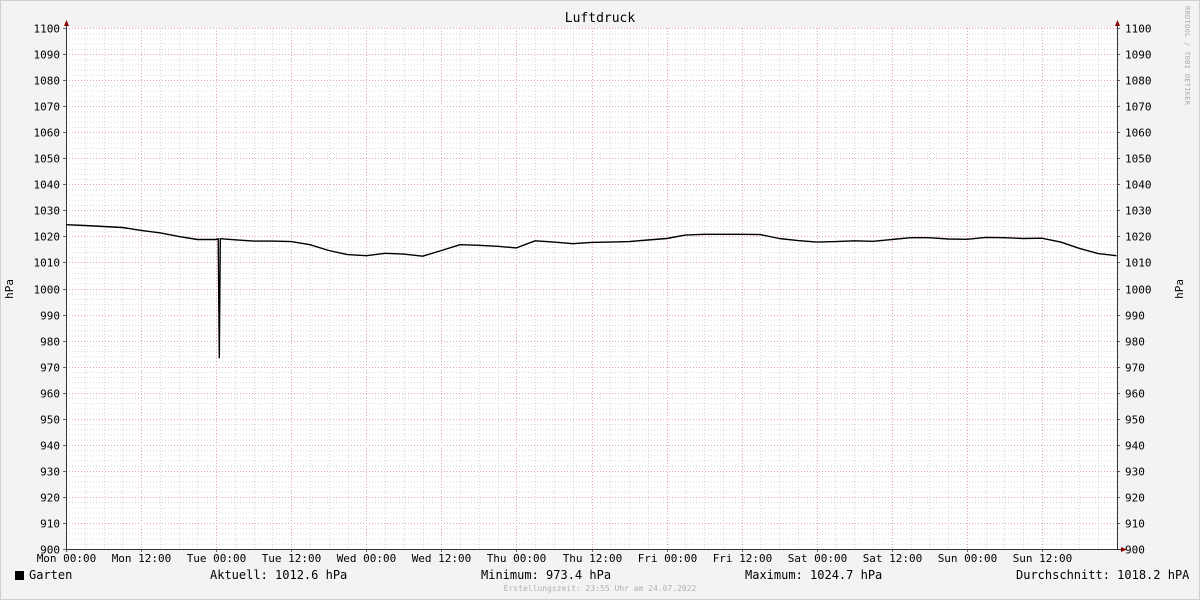 The image size is (1200, 600). Describe the element at coordinates (1103, 575) in the screenshot. I see `legend-average: Durchschnitt: 1018.2 hPA` at that location.